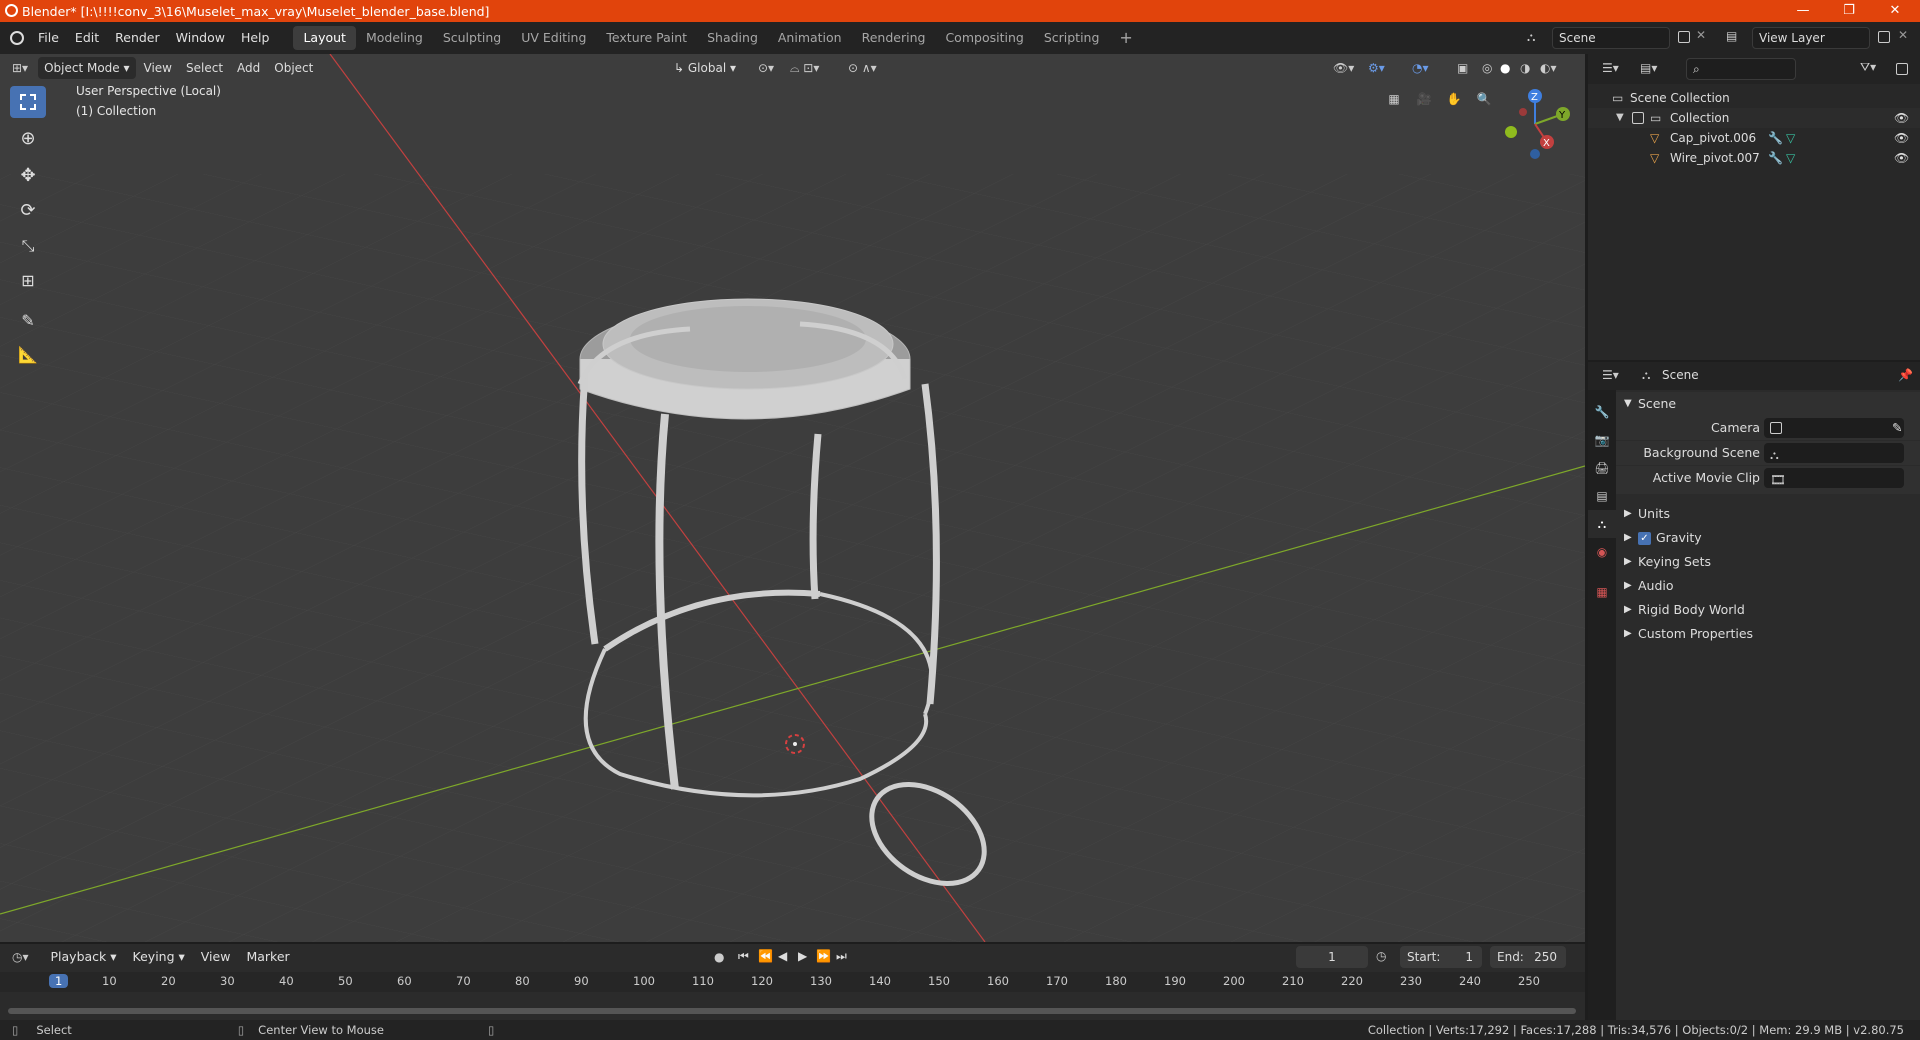 The width and height of the screenshot is (1920, 1040). What do you see at coordinates (216, 957) in the screenshot?
I see `timeline-view-menu: View` at bounding box center [216, 957].